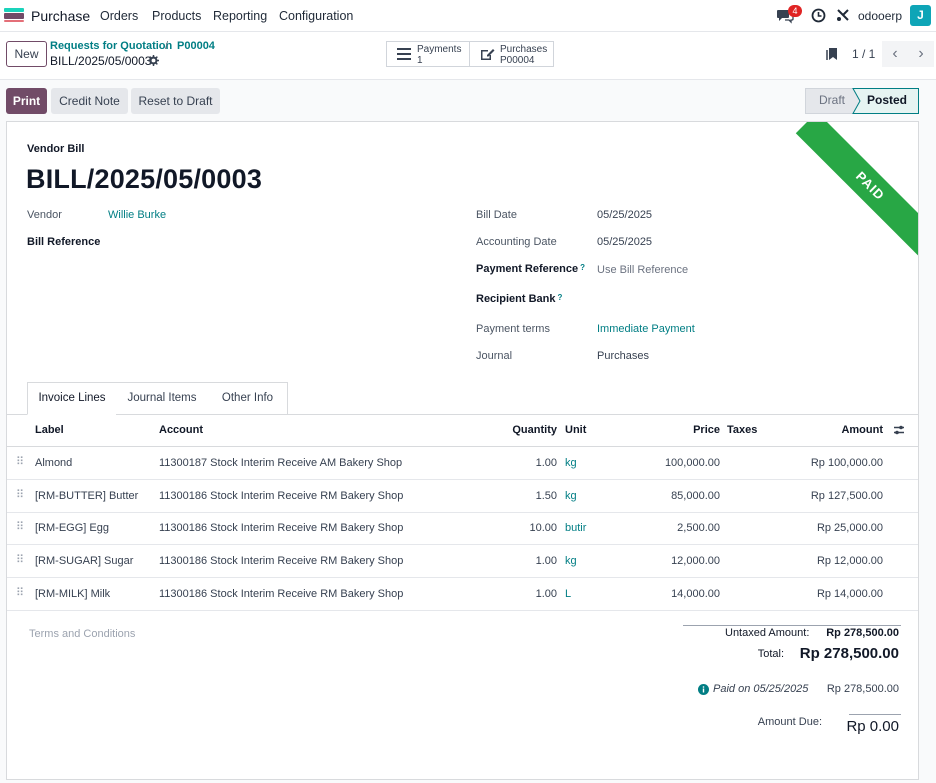 The image size is (936, 783). I want to click on print-button: Print, so click(26, 101).